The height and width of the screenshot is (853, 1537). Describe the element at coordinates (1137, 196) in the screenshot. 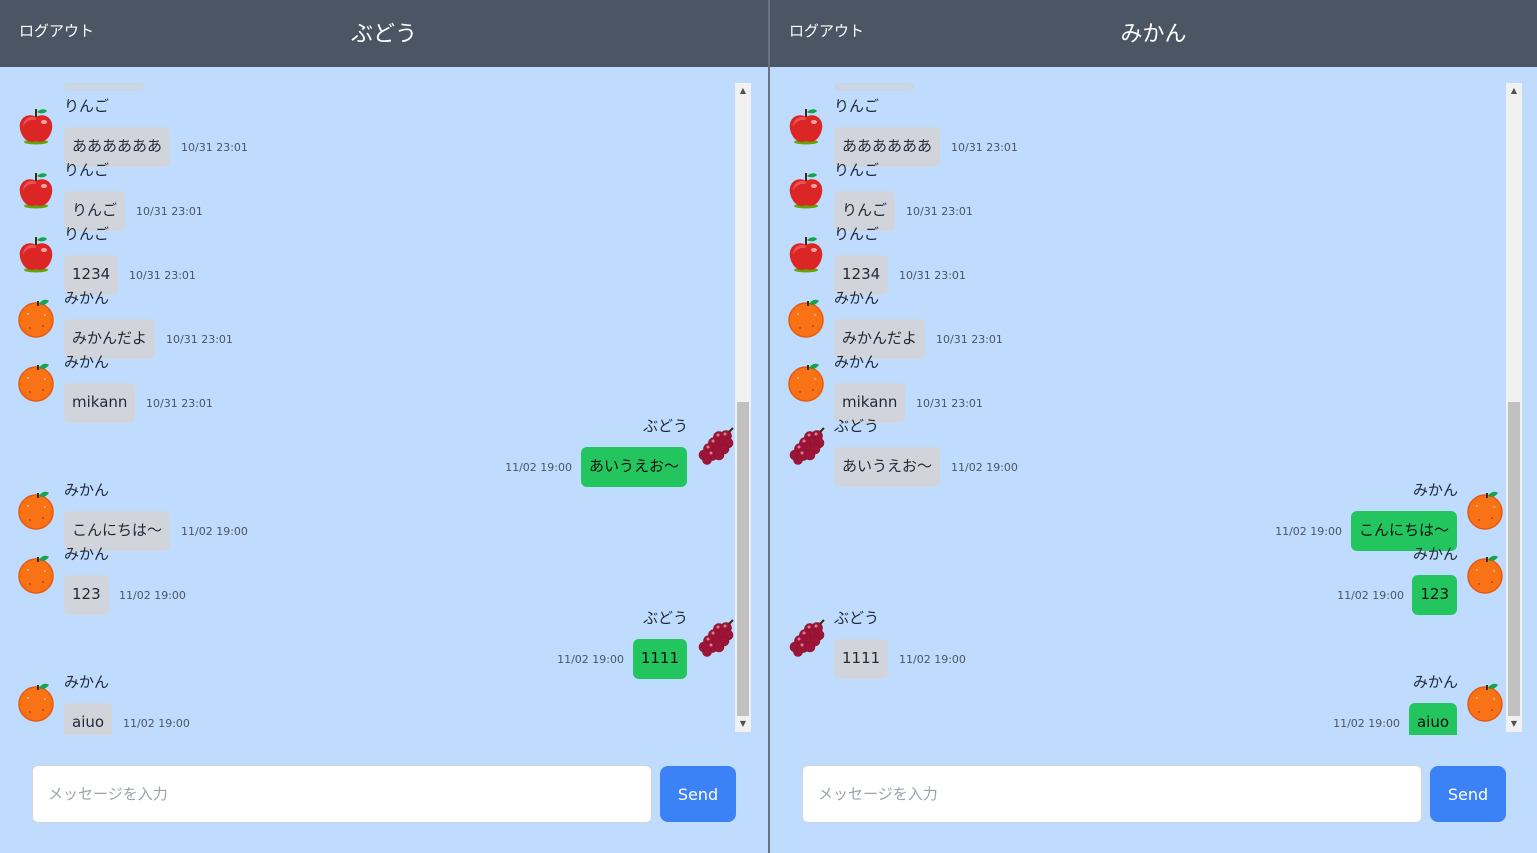

I see `message-row: りんご りんご 10/31 23:01` at that location.